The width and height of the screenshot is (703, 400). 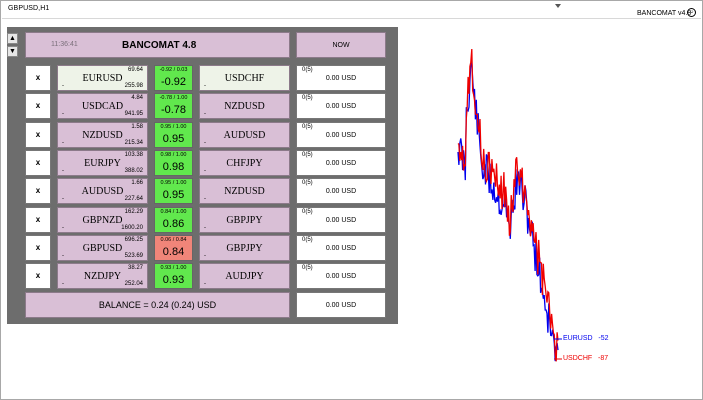 I want to click on correlation-range: 0.84 / 1.00, so click(x=173, y=211).